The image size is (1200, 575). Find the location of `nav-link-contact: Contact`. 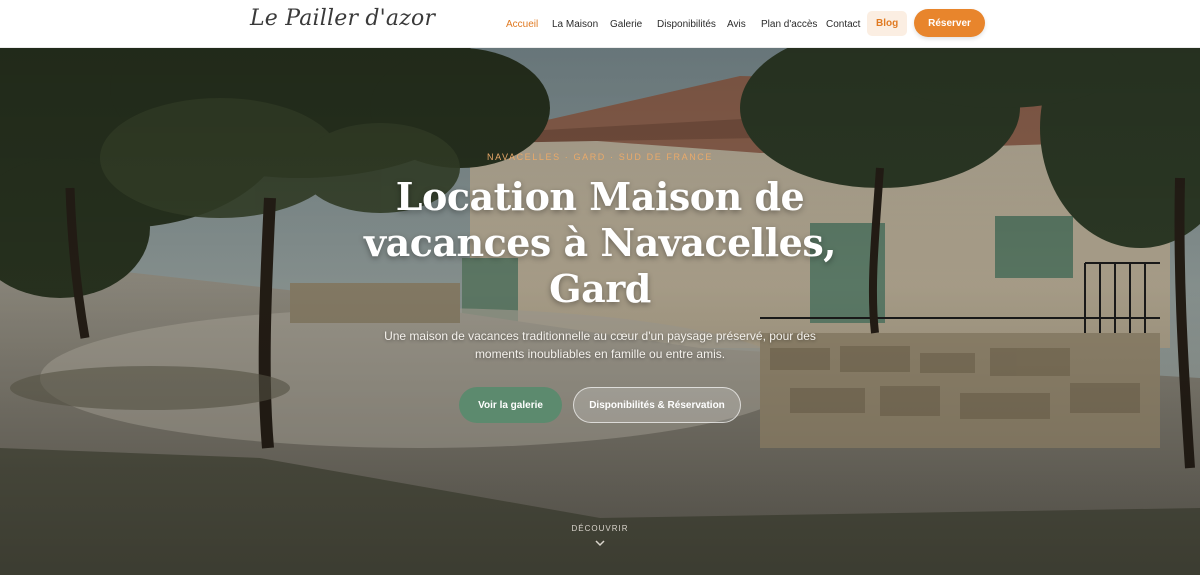

nav-link-contact: Contact is located at coordinates (843, 24).